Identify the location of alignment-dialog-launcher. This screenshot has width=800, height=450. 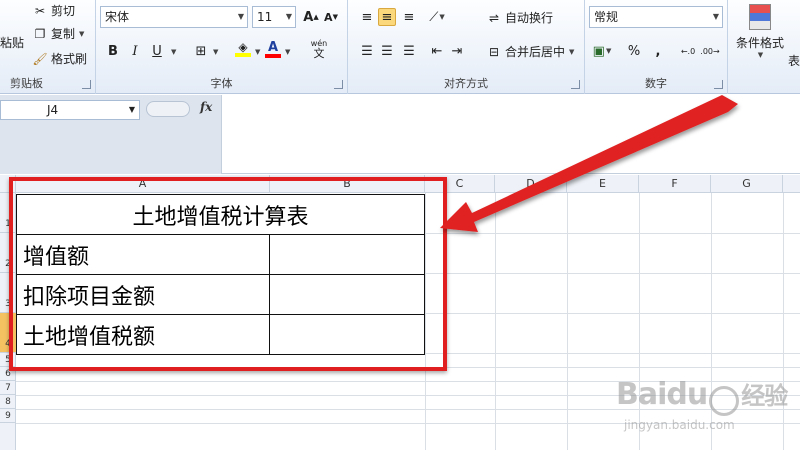
(575, 84).